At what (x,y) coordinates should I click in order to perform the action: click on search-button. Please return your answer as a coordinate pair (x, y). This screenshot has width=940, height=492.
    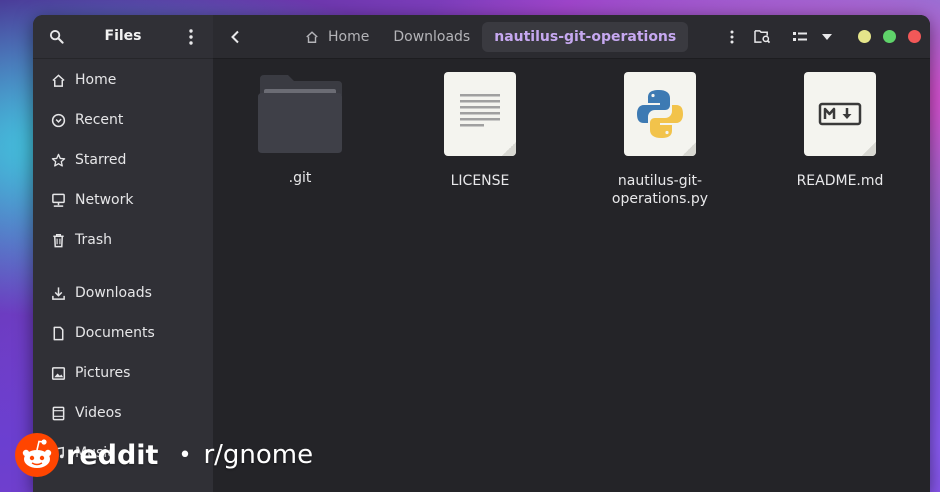
    Looking at the image, I should click on (56, 36).